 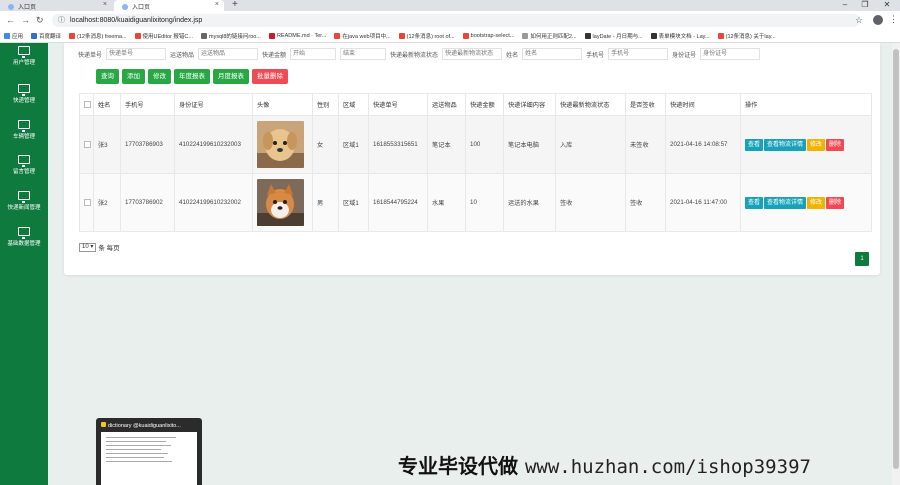 I want to click on cell-avatar, so click(x=282, y=144).